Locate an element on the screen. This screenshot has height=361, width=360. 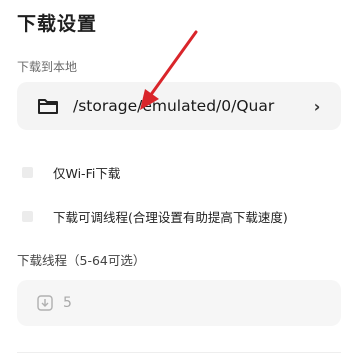
folder-icon is located at coordinates (48, 106).